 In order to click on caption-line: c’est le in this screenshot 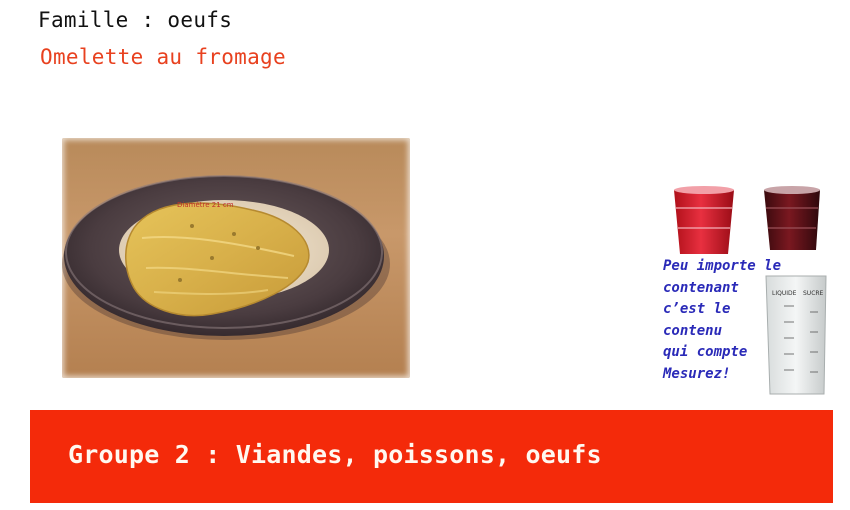, I will do `click(697, 309)`.